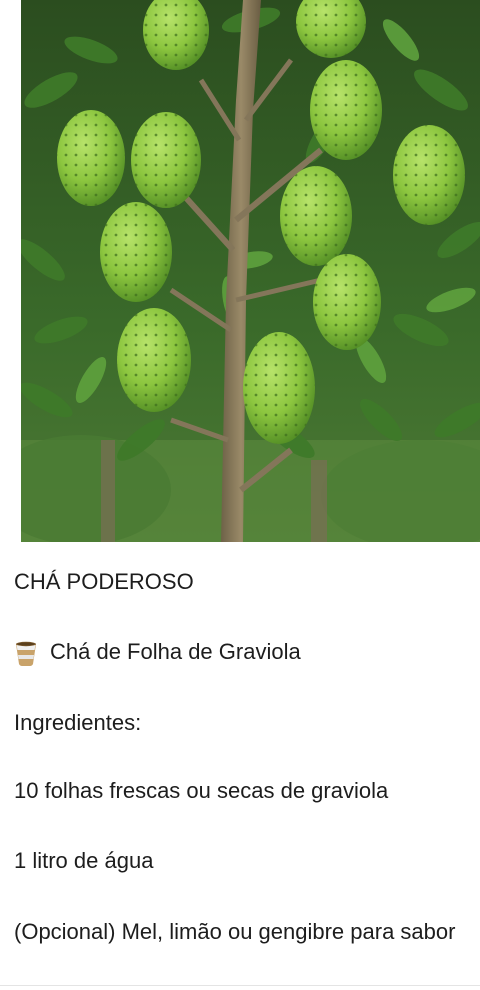  What do you see at coordinates (84, 860) in the screenshot?
I see `ingredient-item: 1 litro de água` at bounding box center [84, 860].